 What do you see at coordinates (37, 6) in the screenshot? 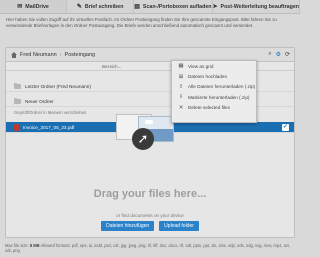
I see `tab-label: MailDrive` at bounding box center [37, 6].